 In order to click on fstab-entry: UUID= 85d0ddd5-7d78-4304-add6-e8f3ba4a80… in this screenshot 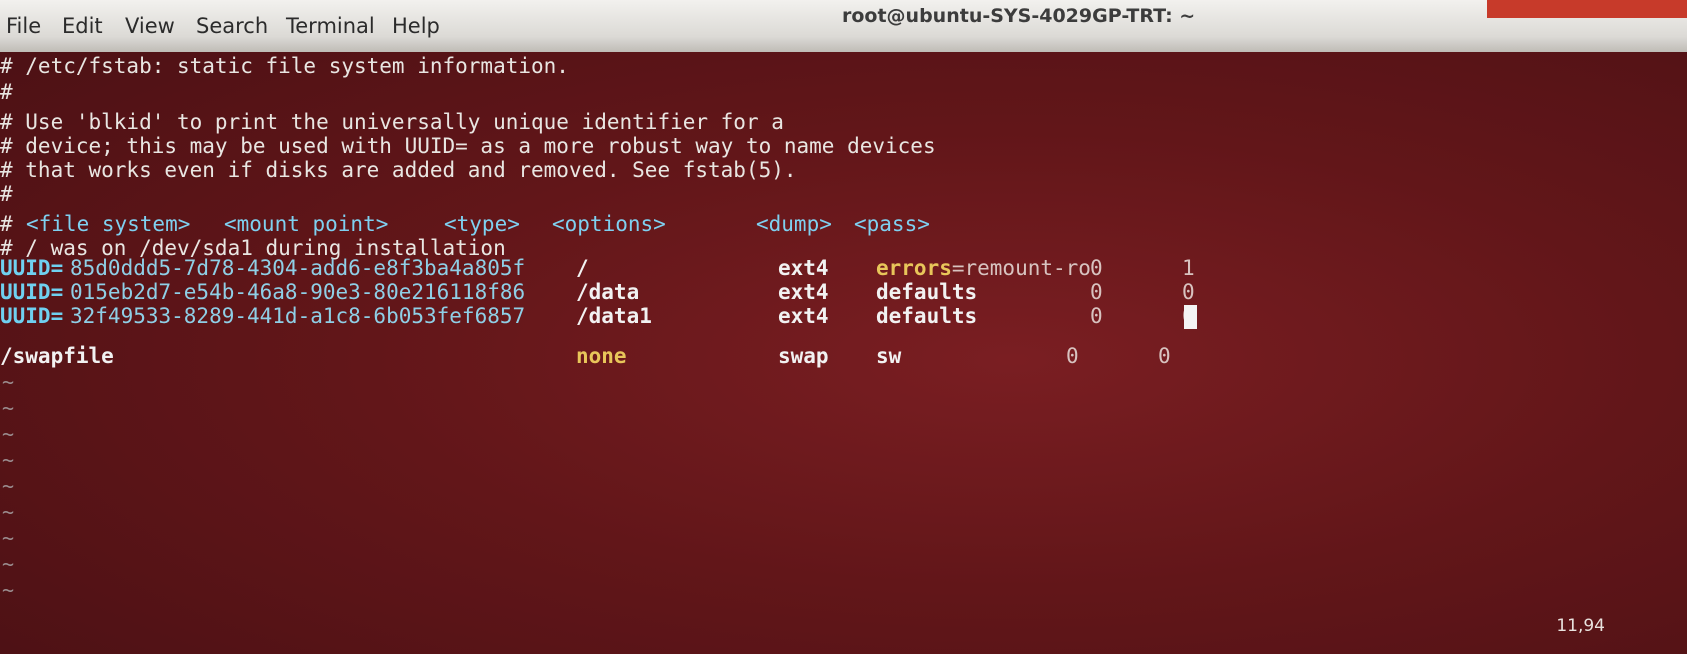, I will do `click(843, 268)`.